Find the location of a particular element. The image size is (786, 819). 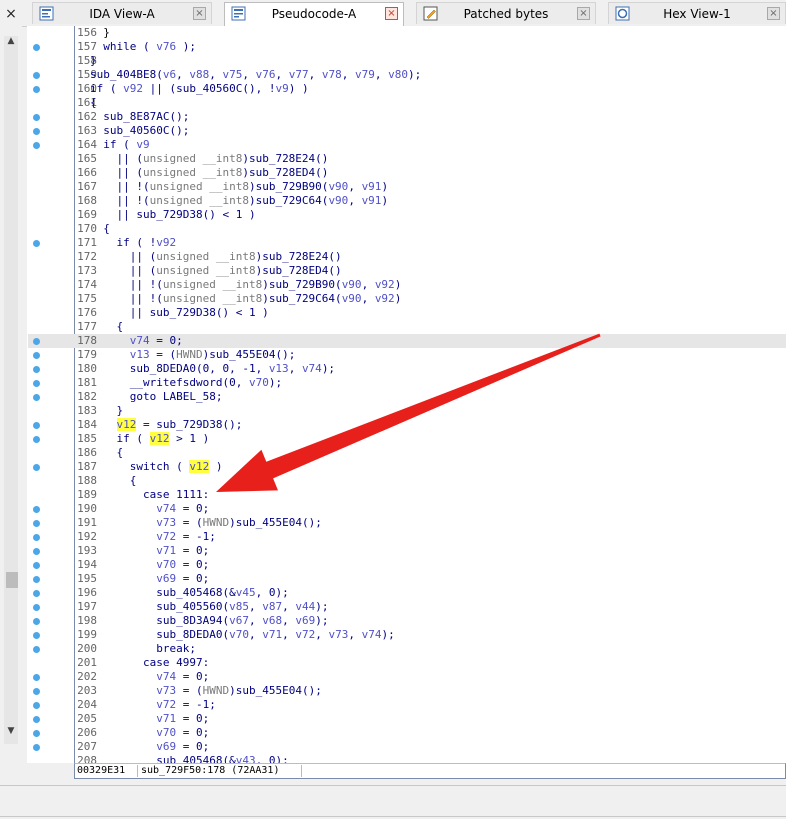

code-line: 162 sub_8E87AC(); is located at coordinates (407, 117).